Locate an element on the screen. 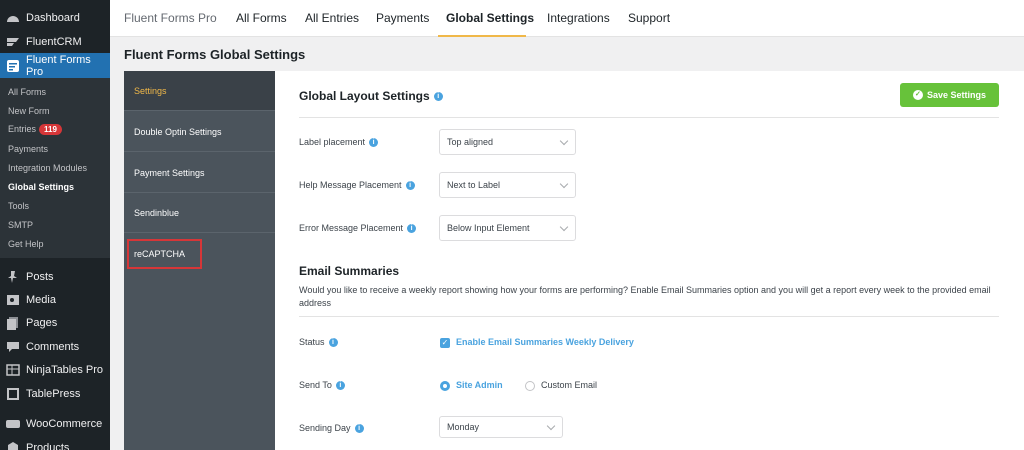 The image size is (1024, 450). menu-label: NinjaTables Pro is located at coordinates (65, 370).